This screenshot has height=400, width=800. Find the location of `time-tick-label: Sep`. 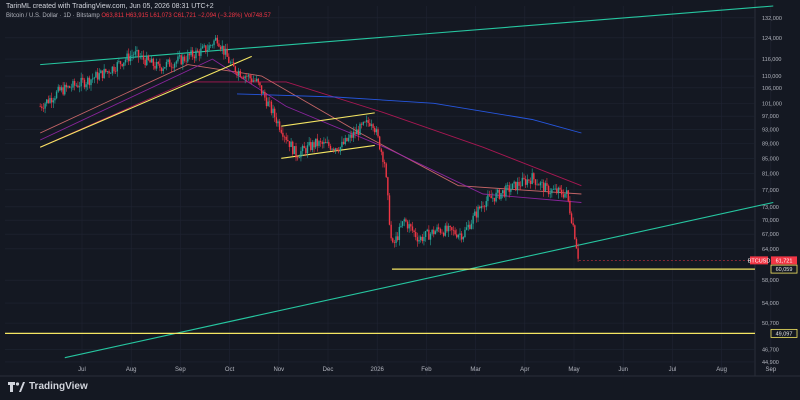

time-tick-label: Sep is located at coordinates (180, 370).